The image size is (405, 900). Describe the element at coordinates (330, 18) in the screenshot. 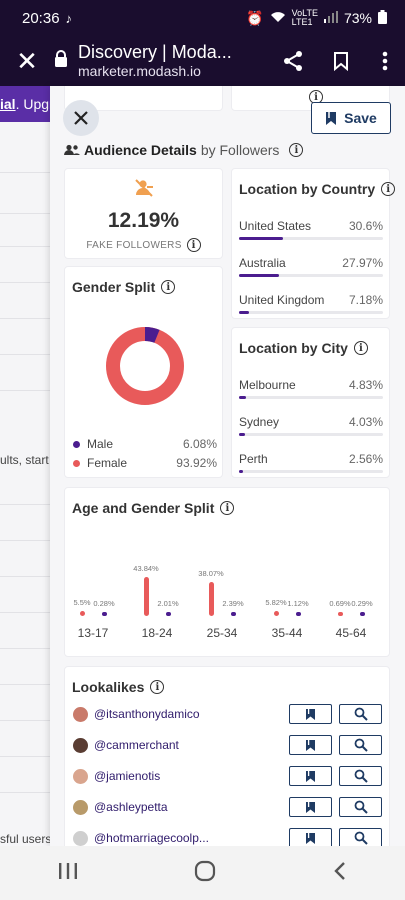

I see `signal-icon` at that location.